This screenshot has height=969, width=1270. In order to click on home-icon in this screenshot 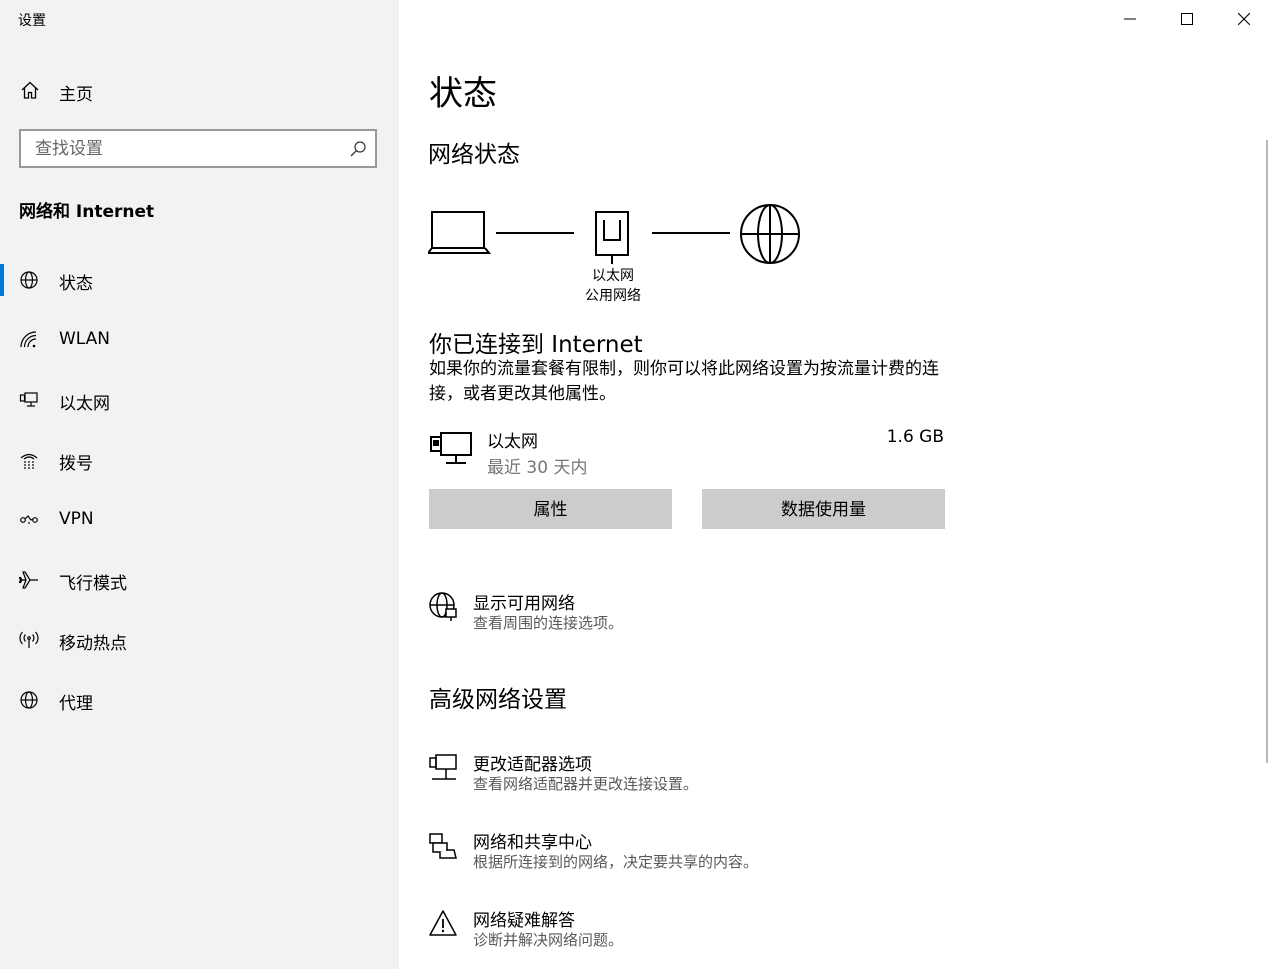, I will do `click(30, 90)`.